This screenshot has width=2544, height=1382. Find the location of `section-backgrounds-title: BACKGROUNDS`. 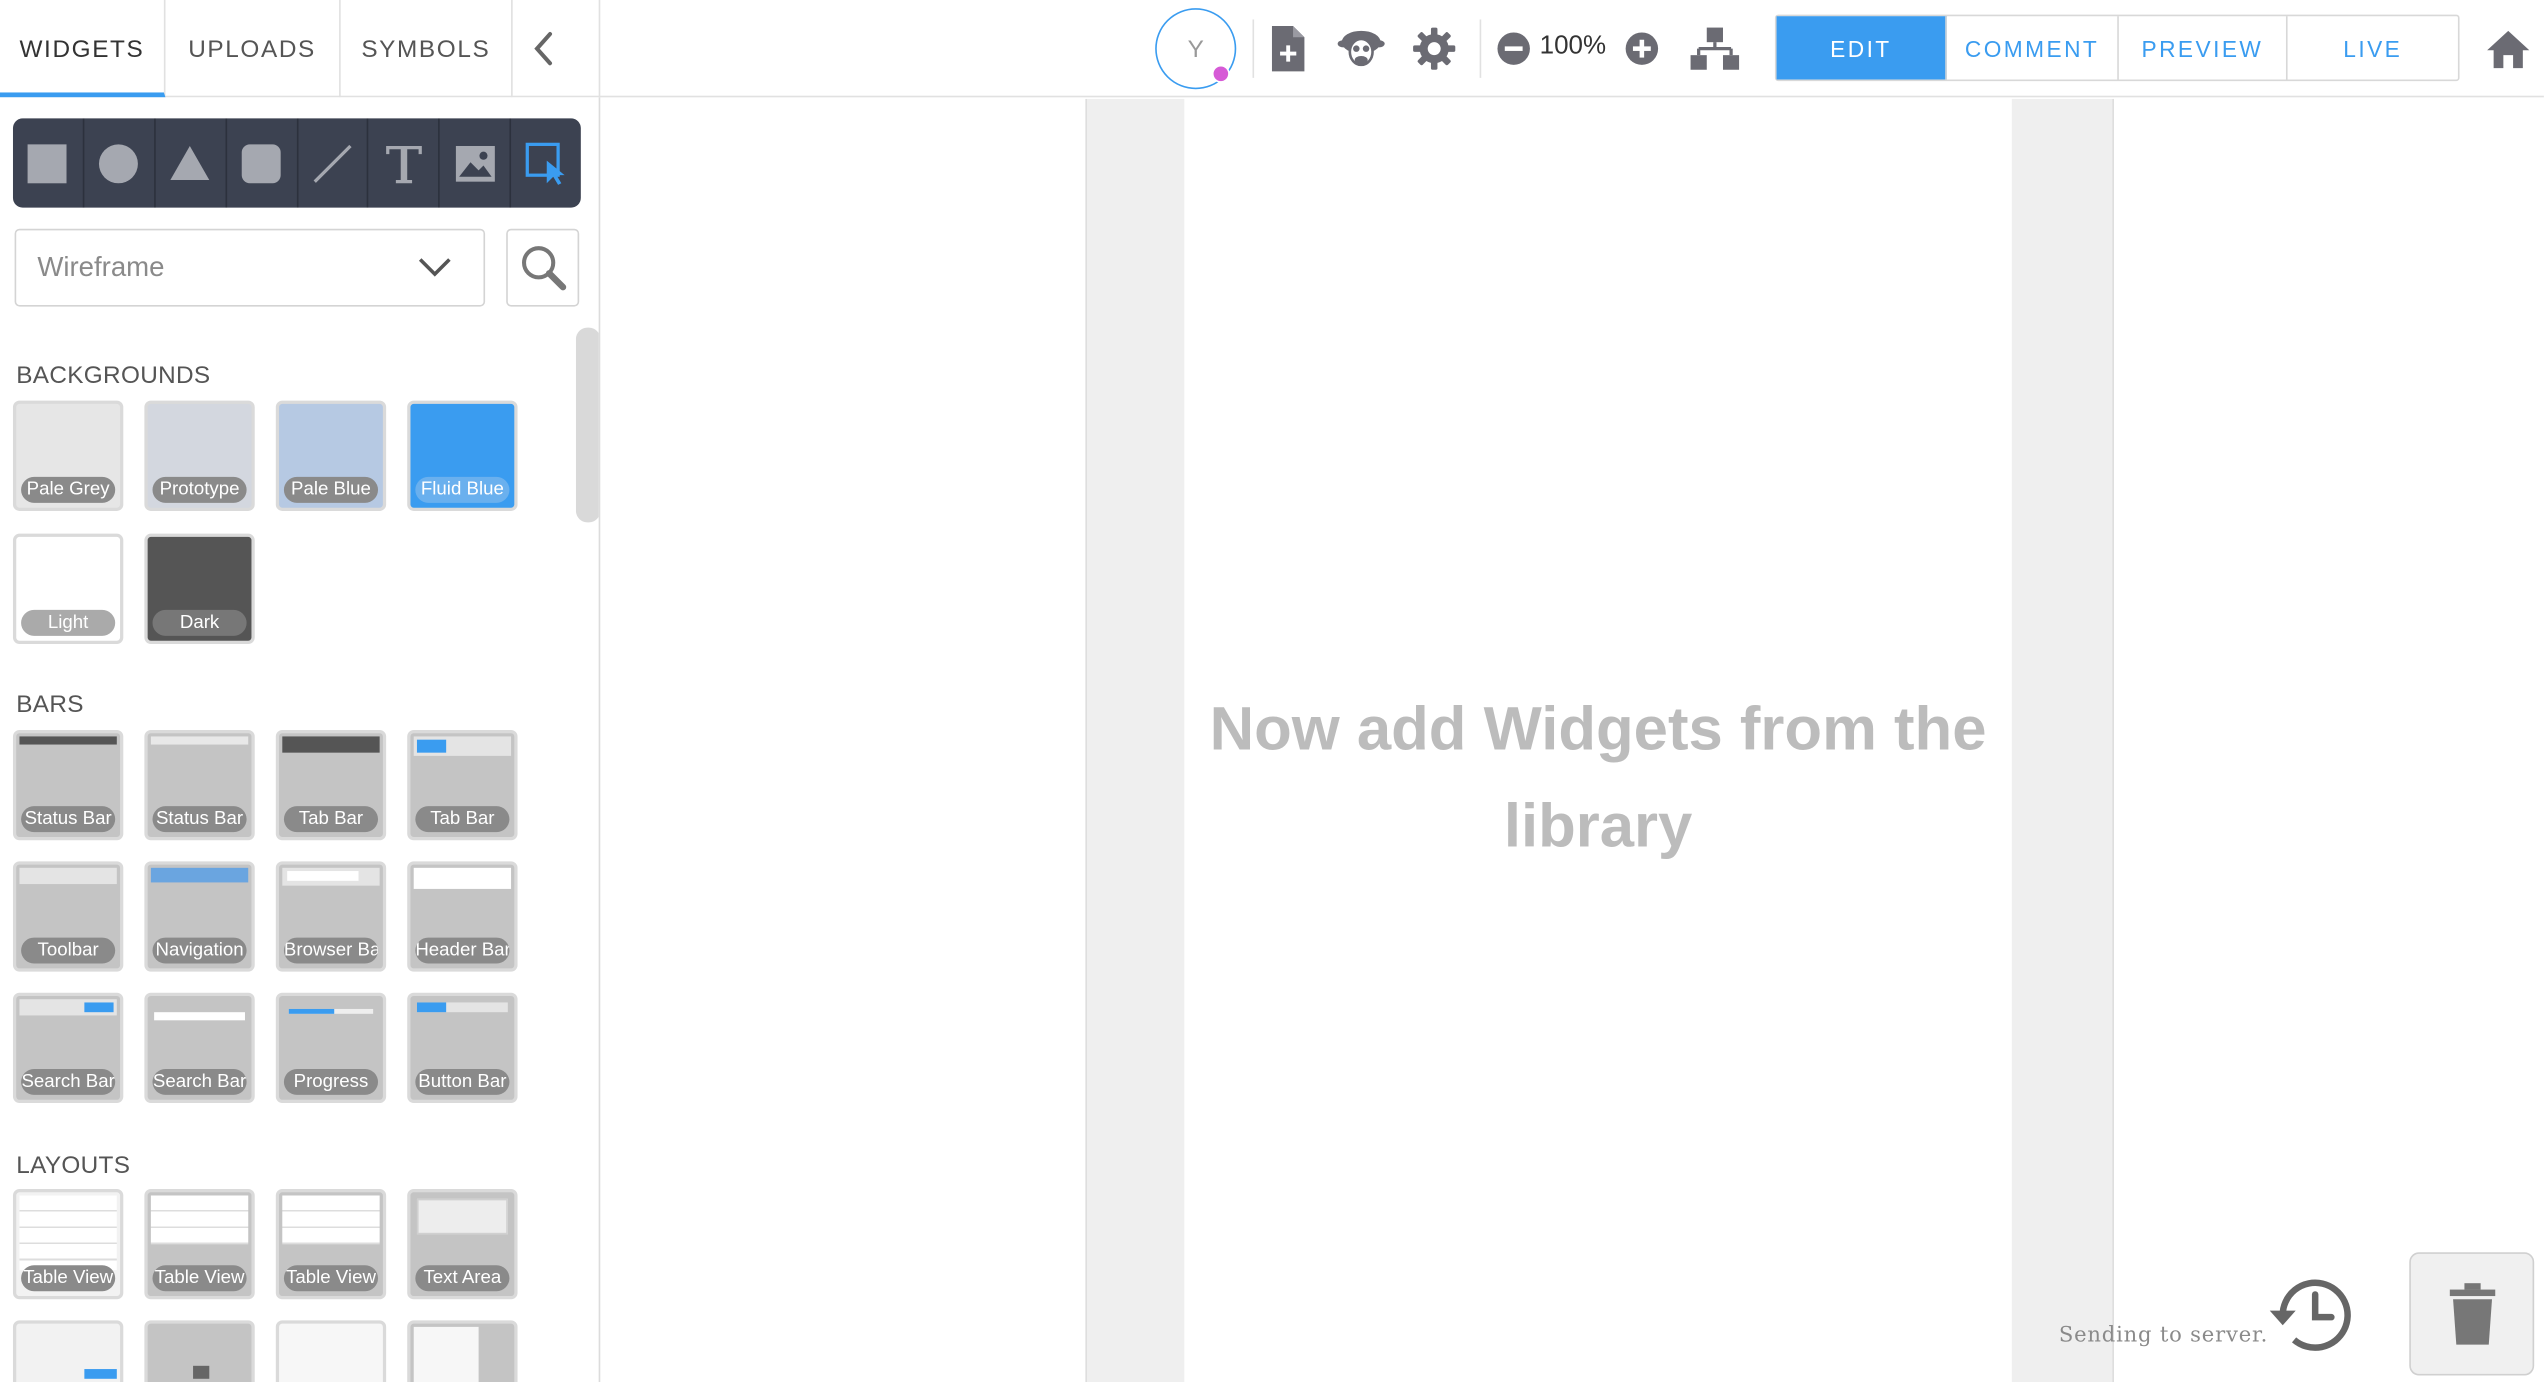

section-backgrounds-title: BACKGROUNDS is located at coordinates (113, 375).